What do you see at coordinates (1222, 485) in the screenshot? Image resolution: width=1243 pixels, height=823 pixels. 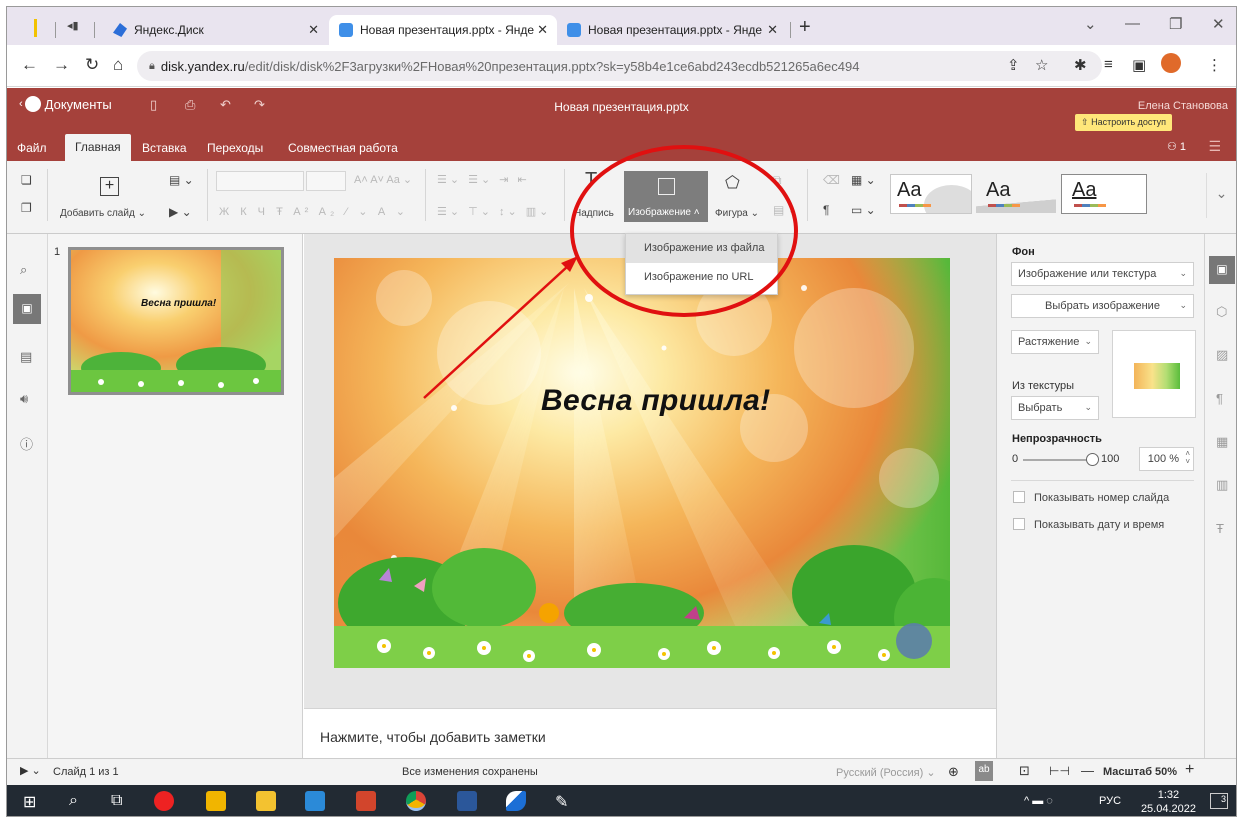 I see `chart-settings-icon: ▥` at bounding box center [1222, 485].